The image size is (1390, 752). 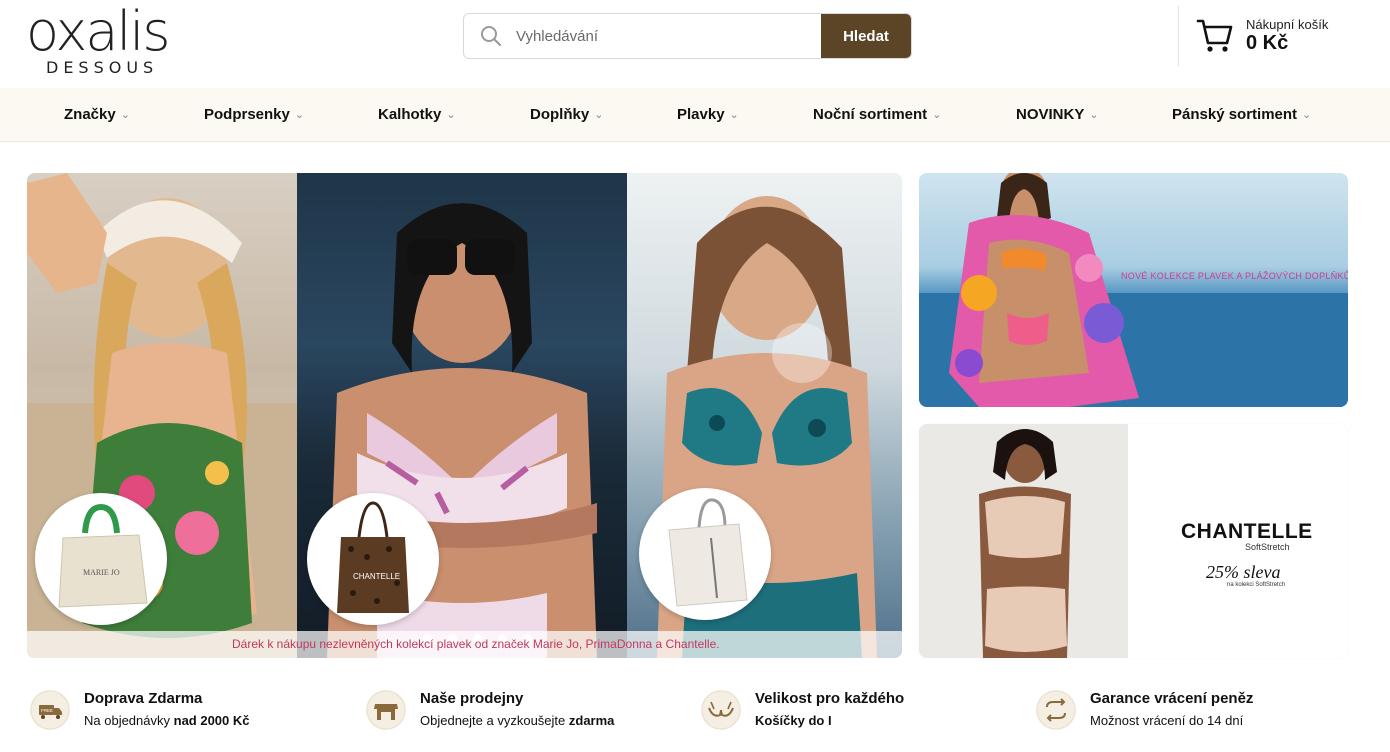 I want to click on promo-chantelle-photo, so click(x=1023, y=541).